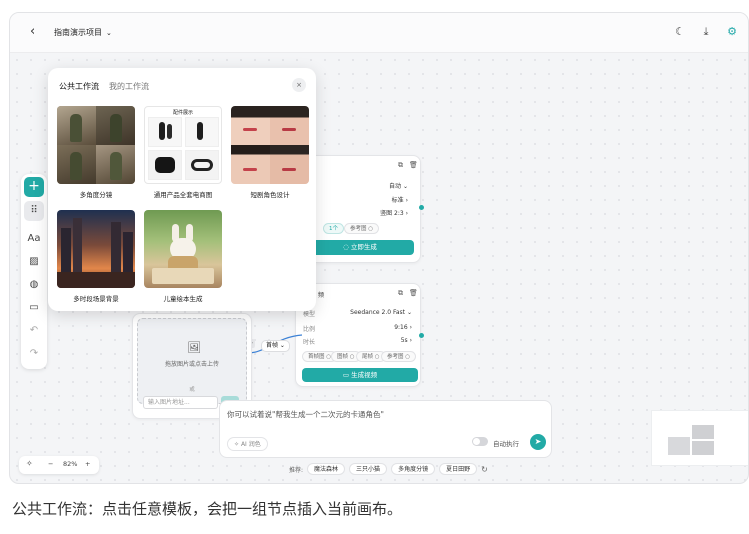  What do you see at coordinates (79, 86) in the screenshot?
I see `tab-public-workflow: 公共工作流` at bounding box center [79, 86].